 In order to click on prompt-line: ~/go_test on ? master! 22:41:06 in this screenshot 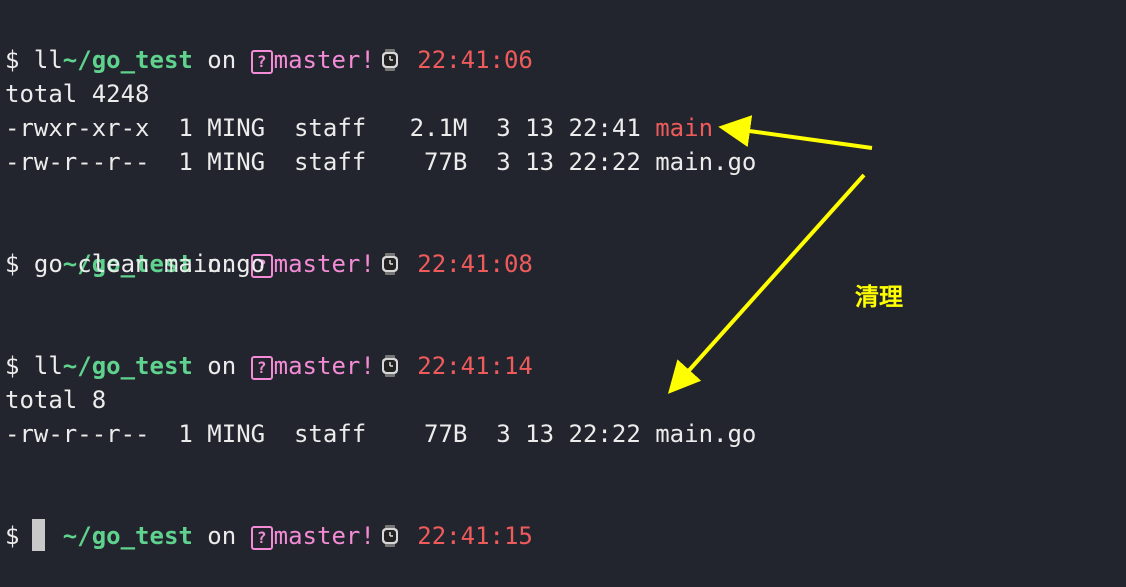, I will do `click(269, 41)`.